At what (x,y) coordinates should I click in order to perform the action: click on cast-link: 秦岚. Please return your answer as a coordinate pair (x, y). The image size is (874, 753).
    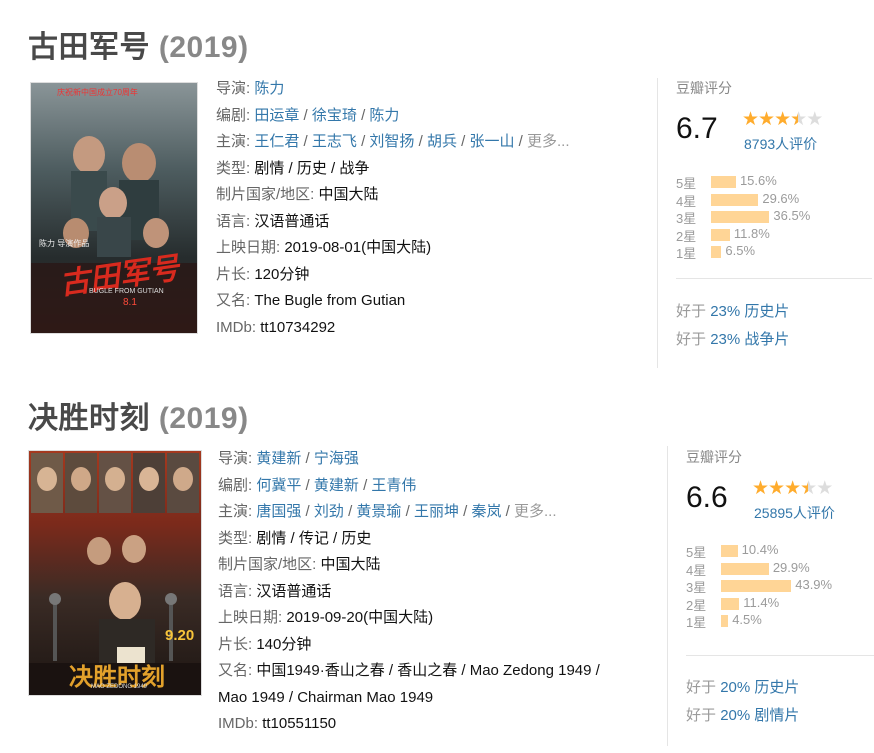
    Looking at the image, I should click on (486, 511).